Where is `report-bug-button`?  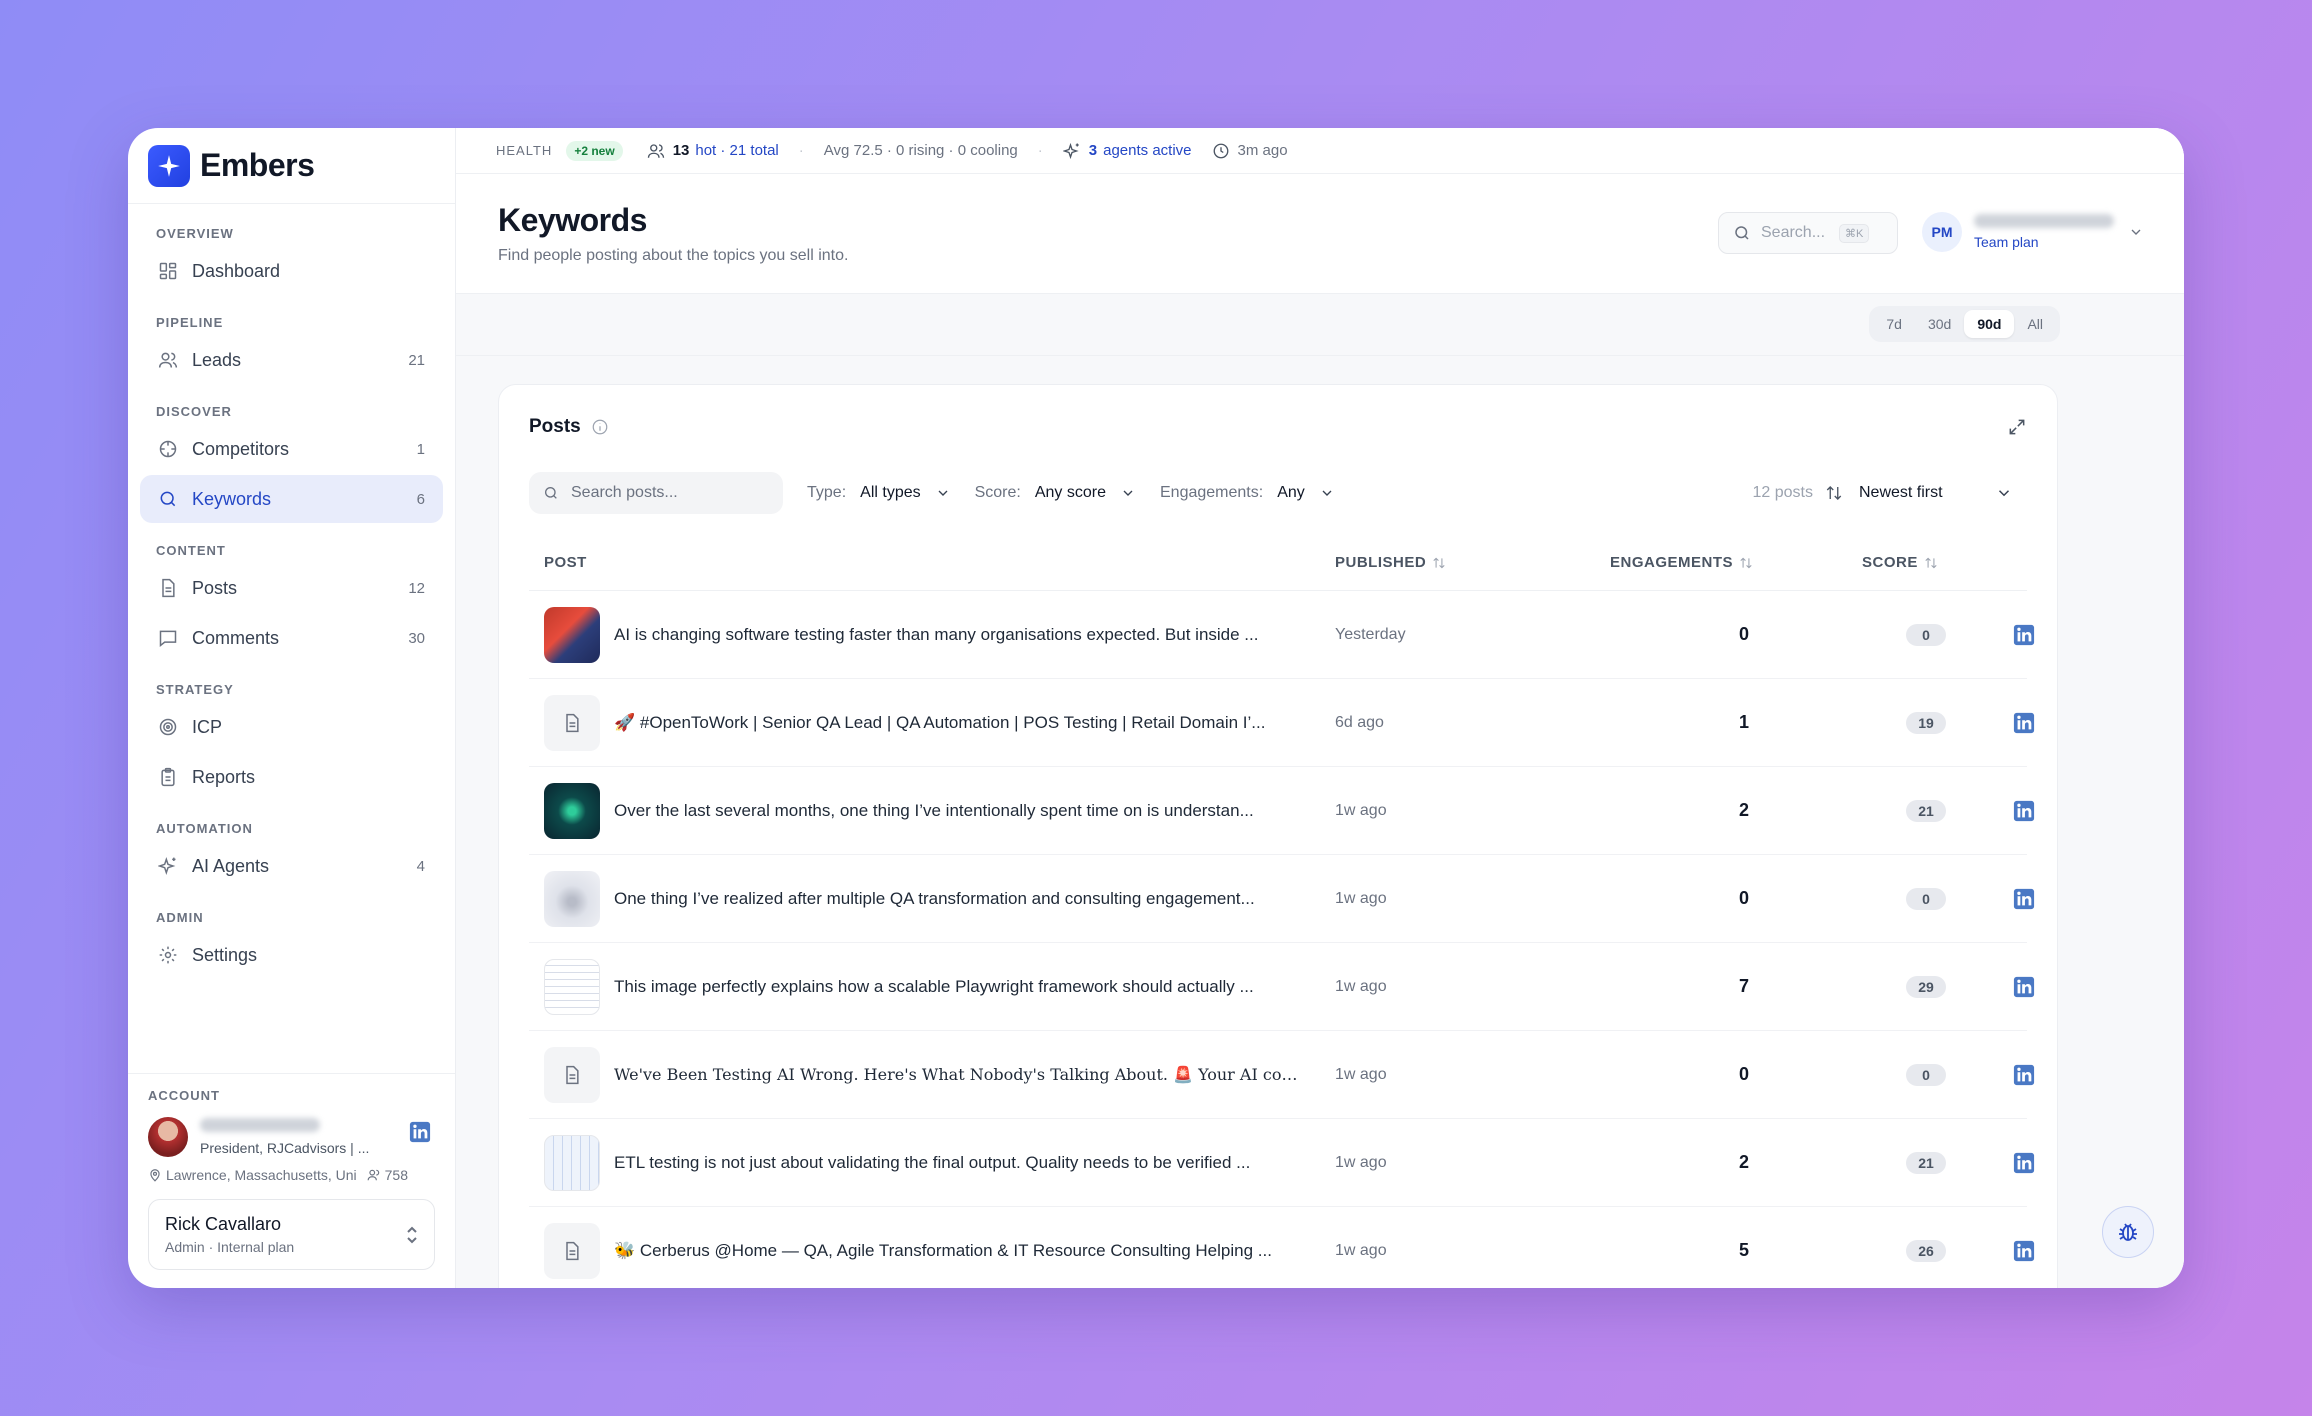
report-bug-button is located at coordinates (2128, 1232).